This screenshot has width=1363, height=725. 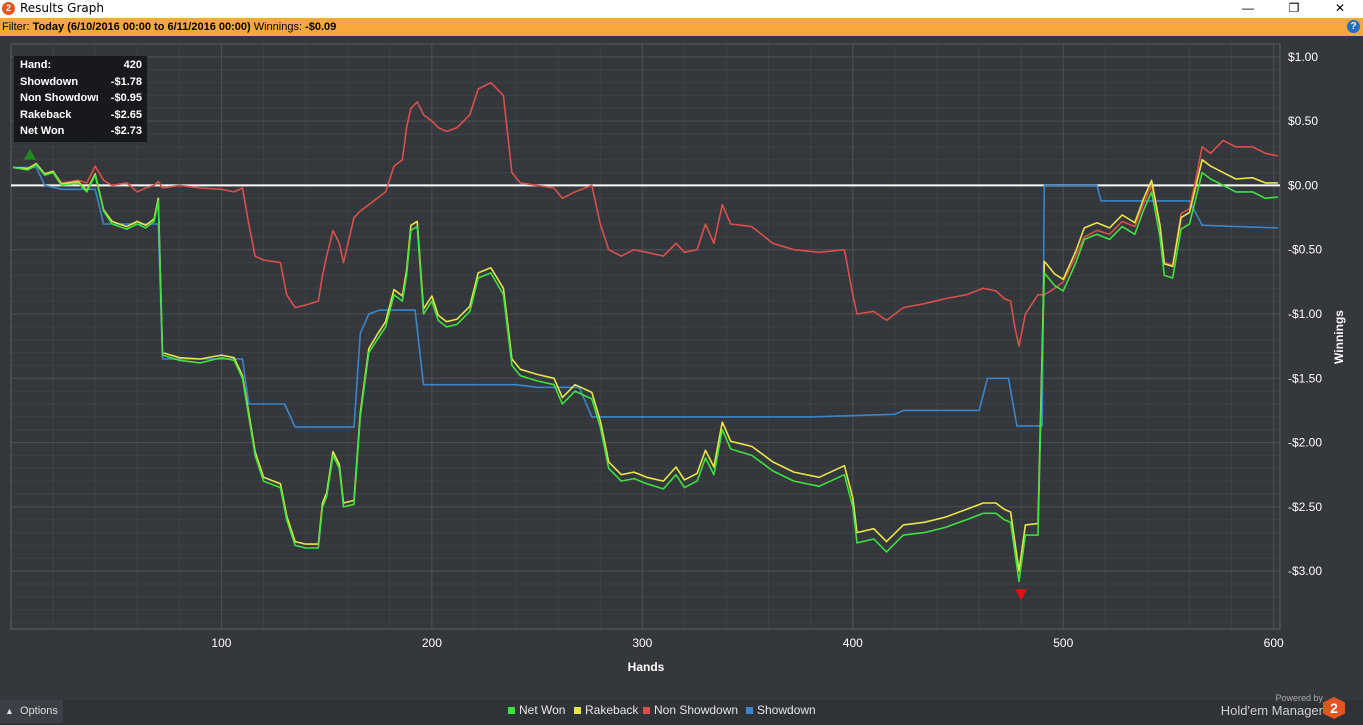 What do you see at coordinates (747, 643) in the screenshot?
I see `x-tick-labels: 100 200 300 400 500 600` at bounding box center [747, 643].